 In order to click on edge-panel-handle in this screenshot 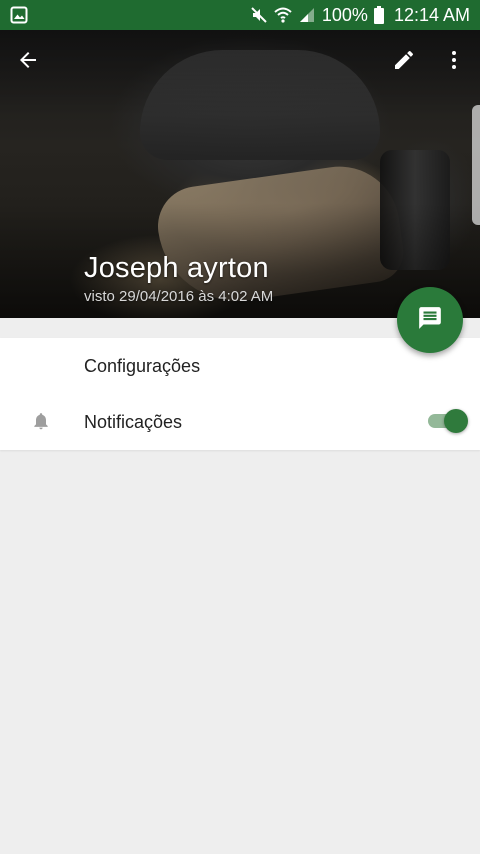, I will do `click(476, 165)`.